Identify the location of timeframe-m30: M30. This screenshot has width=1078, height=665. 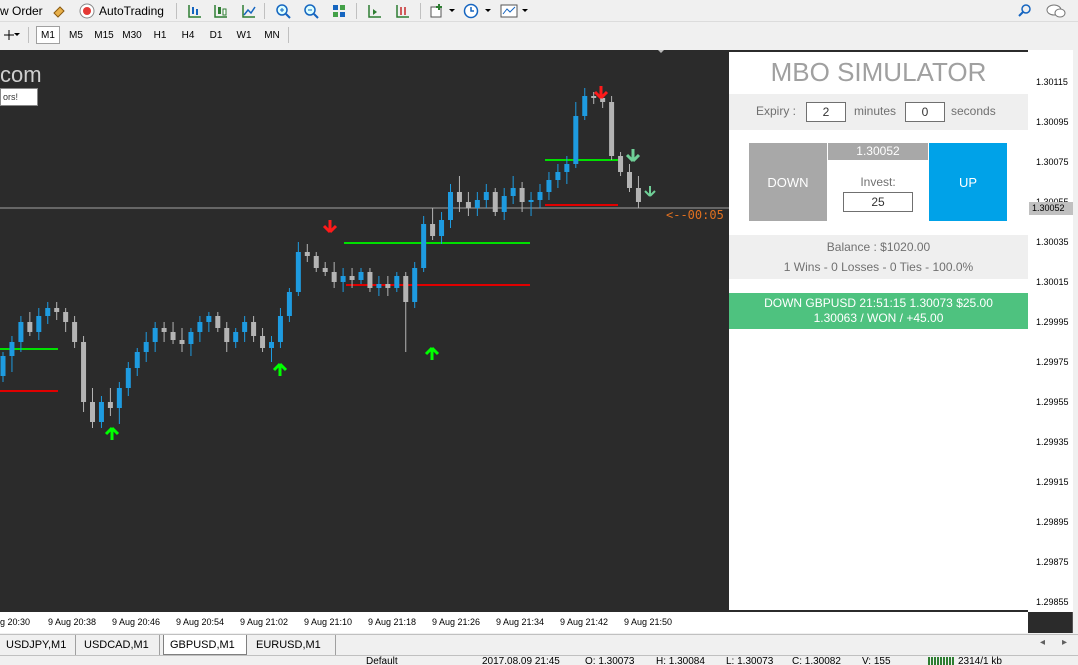
(132, 35).